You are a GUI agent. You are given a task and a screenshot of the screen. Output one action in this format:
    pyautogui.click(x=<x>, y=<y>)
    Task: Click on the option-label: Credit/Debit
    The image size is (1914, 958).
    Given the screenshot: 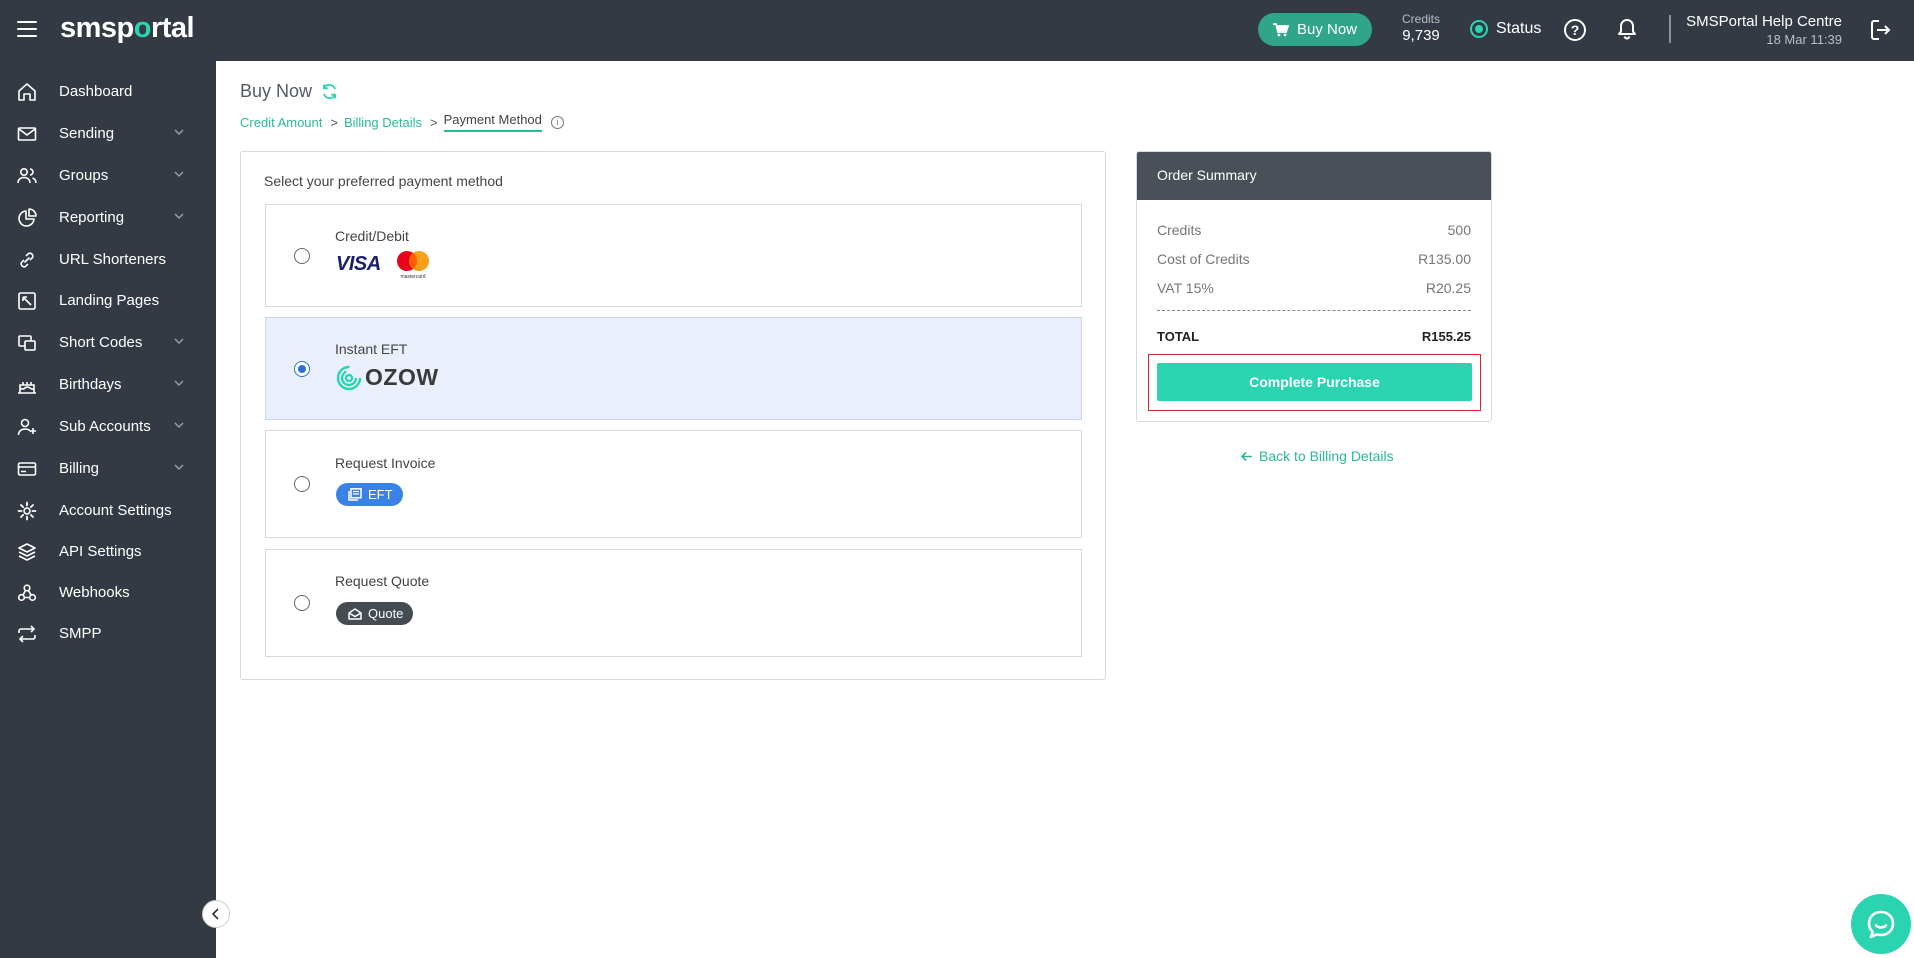 What is the action you would take?
    pyautogui.click(x=372, y=236)
    